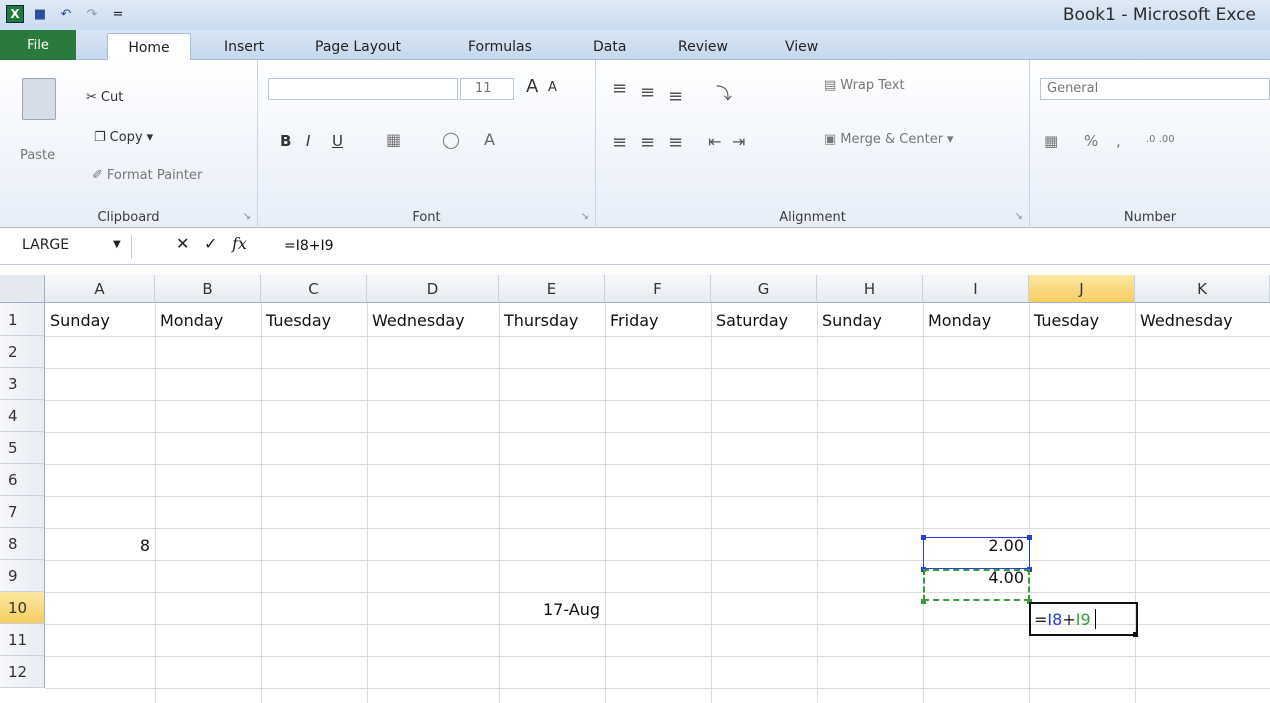 The image size is (1270, 703). What do you see at coordinates (619, 142) in the screenshot?
I see `align-left-icon: ≡` at bounding box center [619, 142].